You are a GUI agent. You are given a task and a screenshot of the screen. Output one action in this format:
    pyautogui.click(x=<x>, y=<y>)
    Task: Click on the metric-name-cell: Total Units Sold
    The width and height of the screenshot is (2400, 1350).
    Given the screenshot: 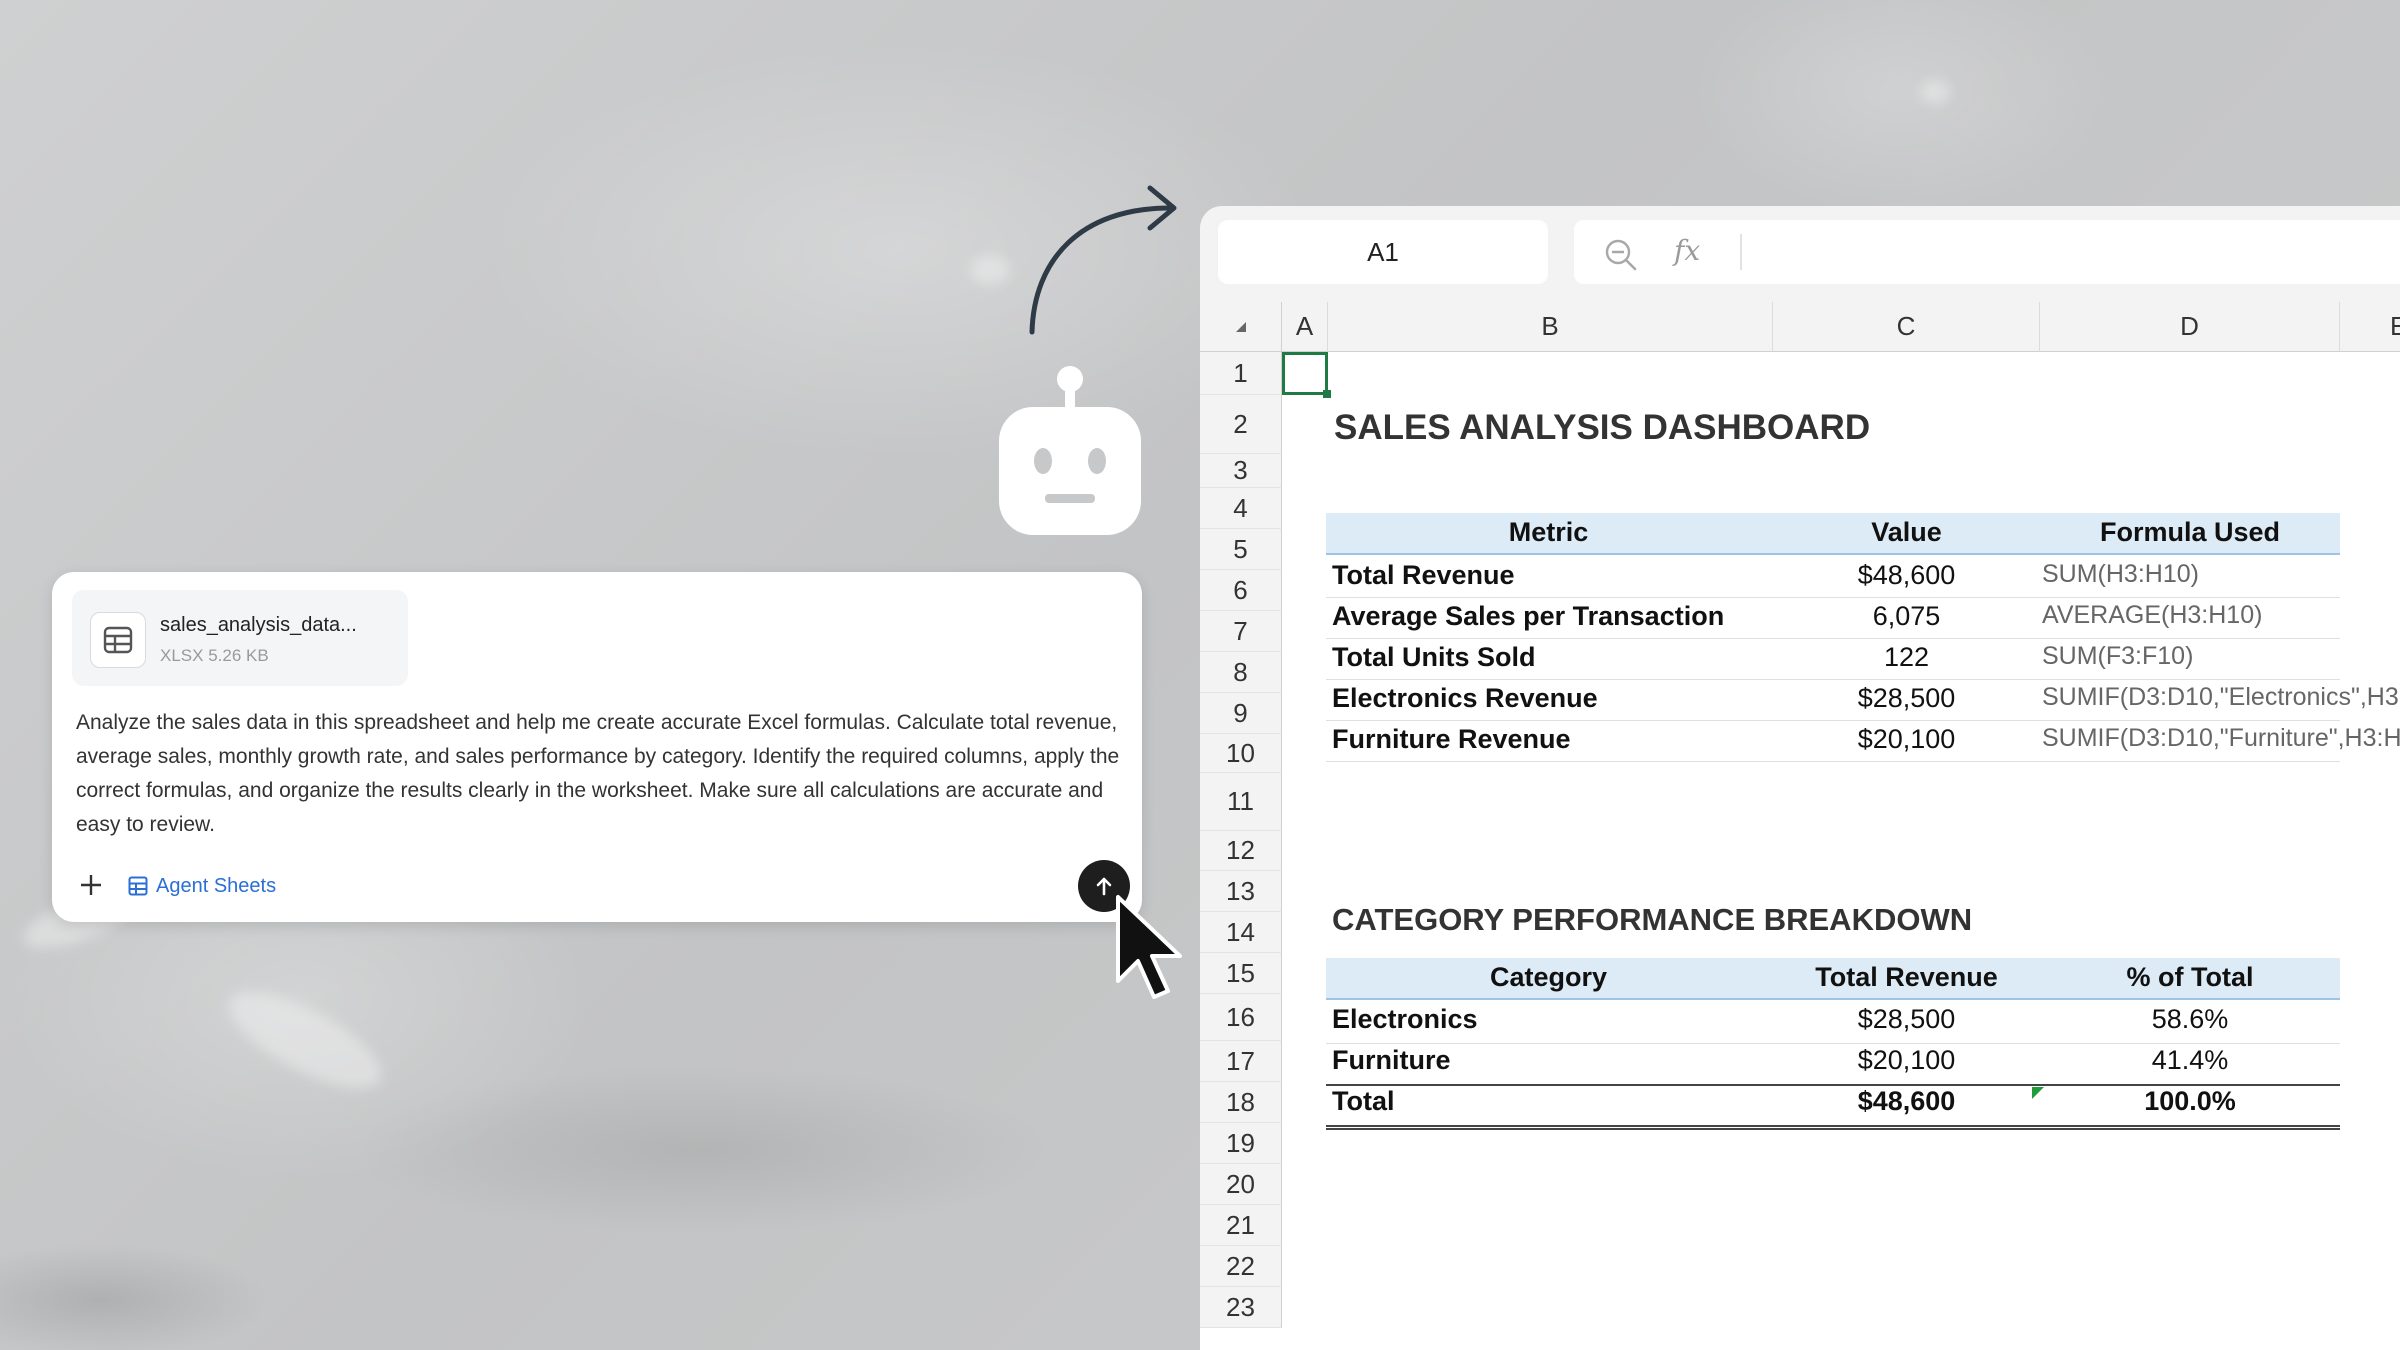 What is the action you would take?
    pyautogui.click(x=1552, y=657)
    